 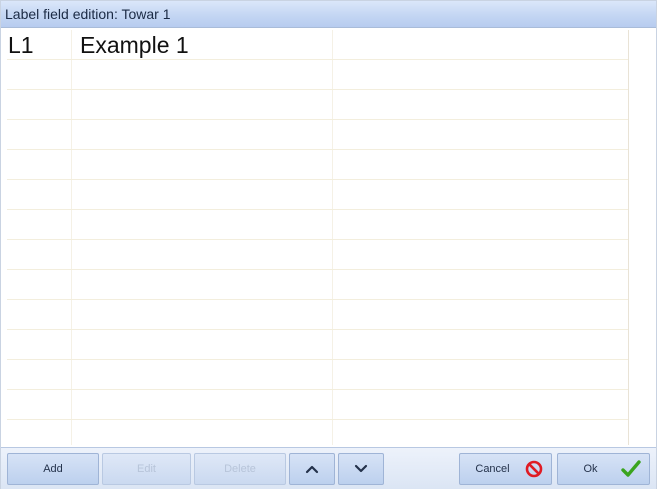 What do you see at coordinates (317, 45) in the screenshot?
I see `list-row-1: L1 Example 1` at bounding box center [317, 45].